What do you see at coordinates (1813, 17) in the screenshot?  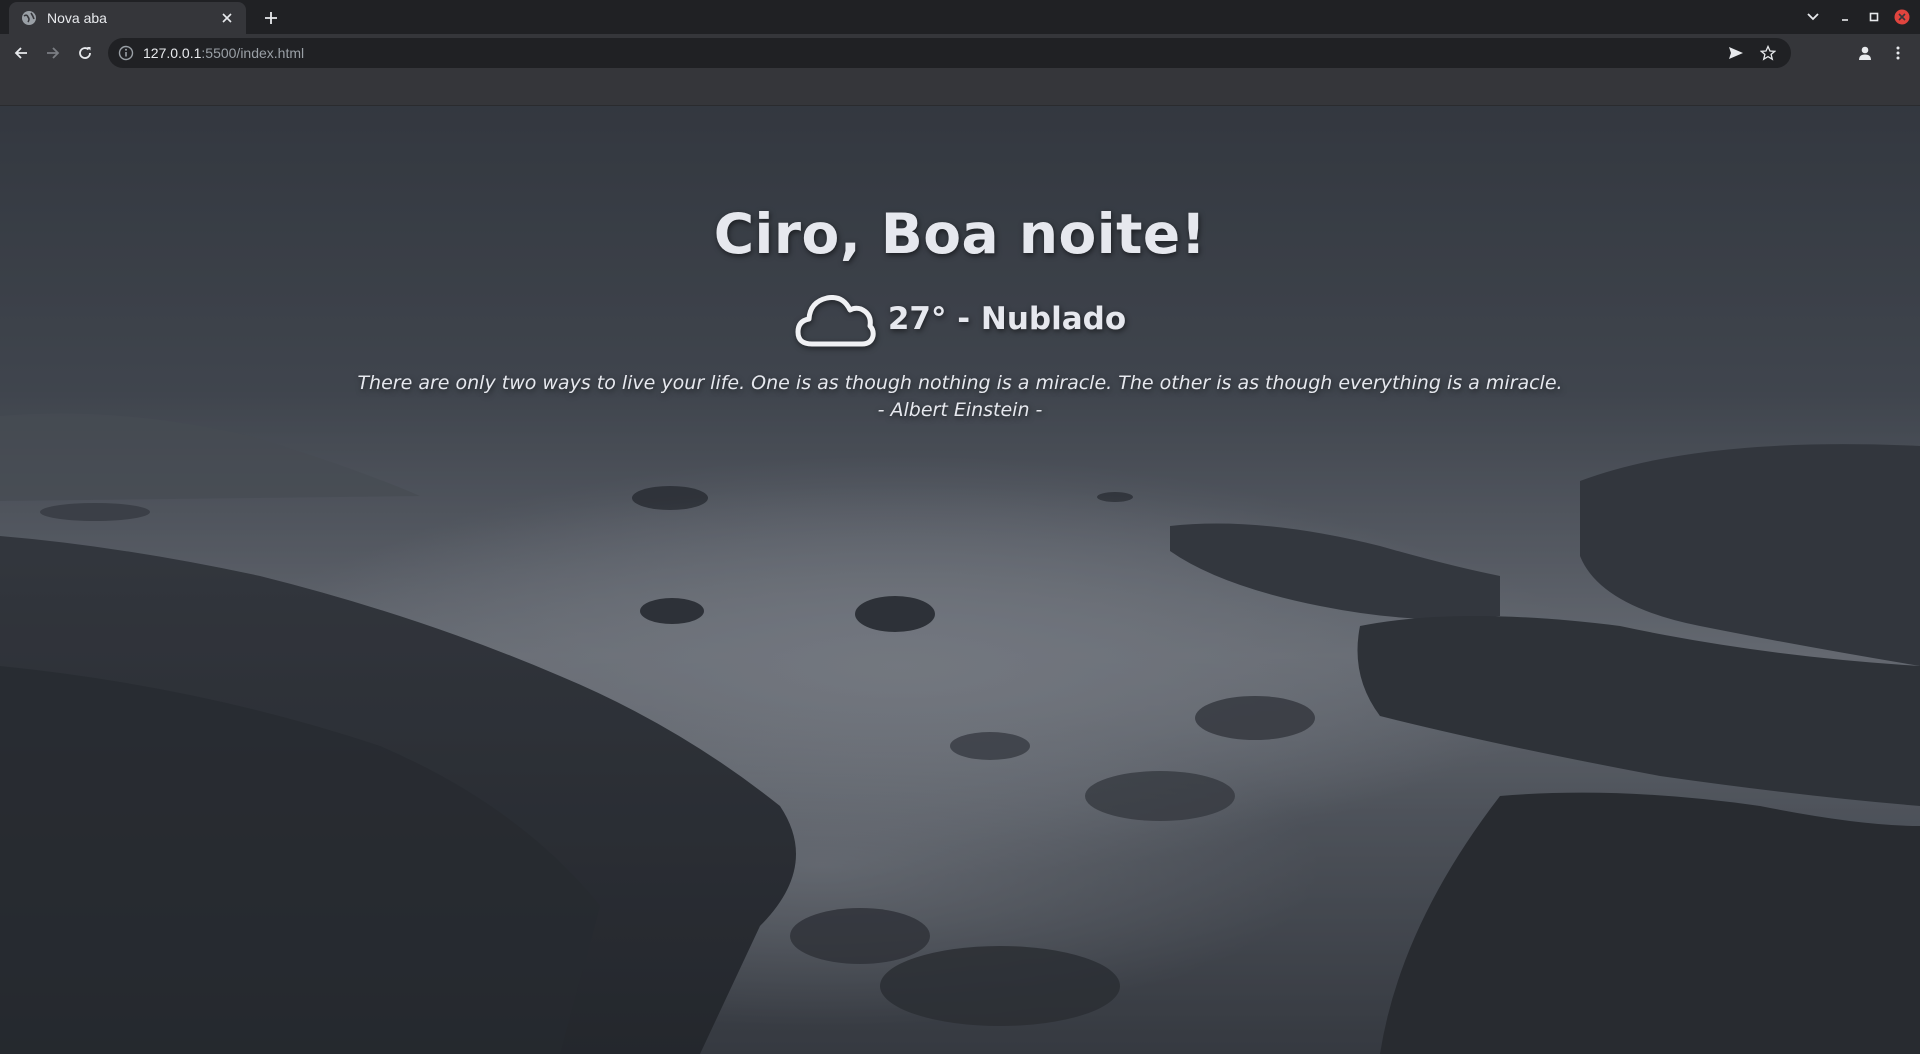 I see `tab-search-icon` at bounding box center [1813, 17].